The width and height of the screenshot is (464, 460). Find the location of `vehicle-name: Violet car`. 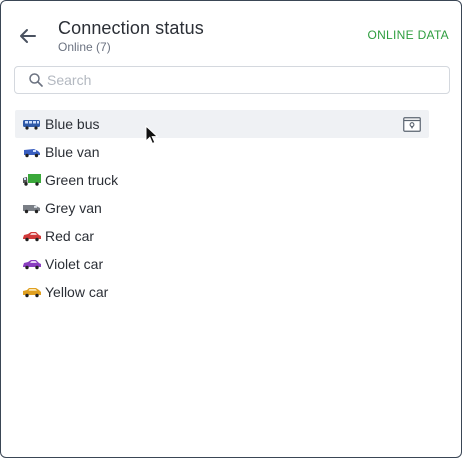

vehicle-name: Violet car is located at coordinates (74, 264).